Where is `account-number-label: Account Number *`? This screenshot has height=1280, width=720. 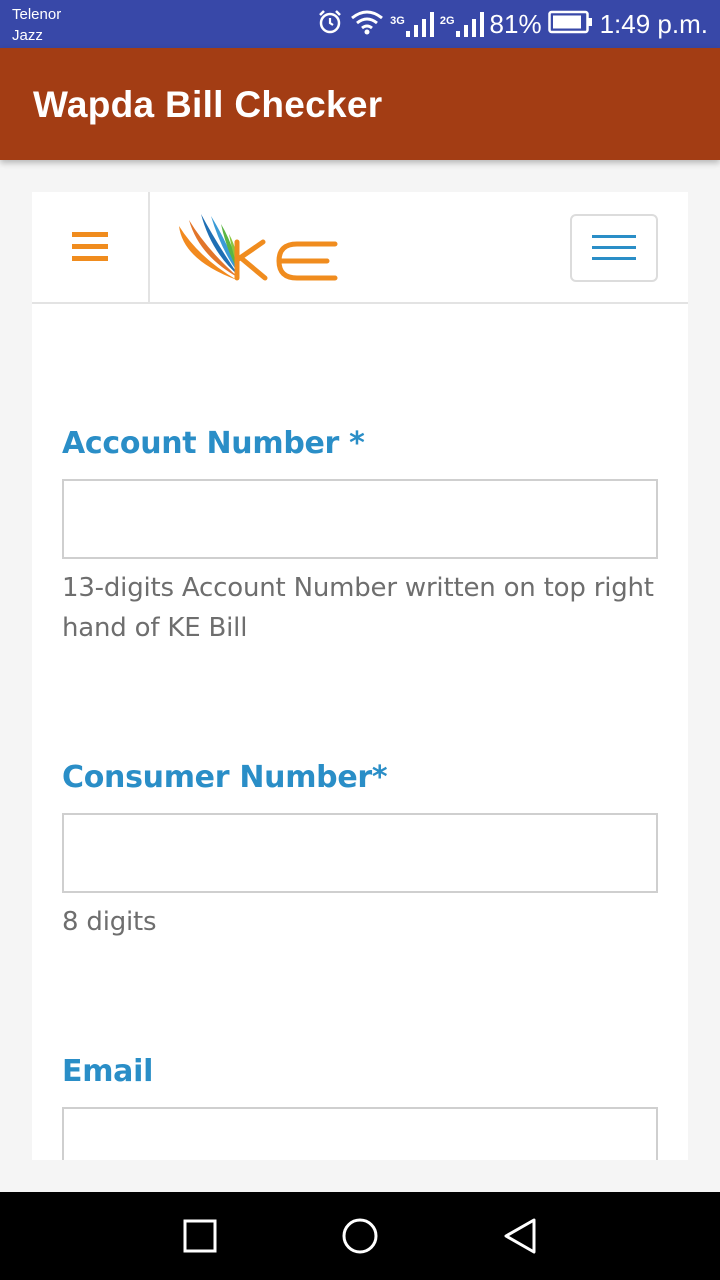 account-number-label: Account Number * is located at coordinates (213, 443).